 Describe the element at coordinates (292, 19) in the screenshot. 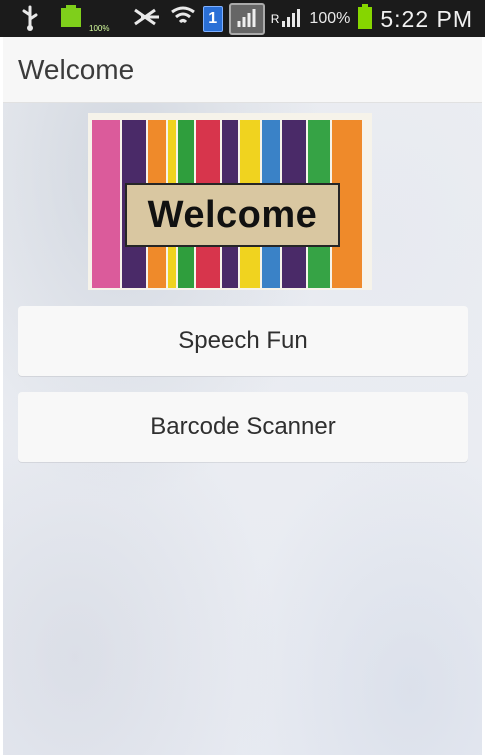

I see `signal-icon` at that location.